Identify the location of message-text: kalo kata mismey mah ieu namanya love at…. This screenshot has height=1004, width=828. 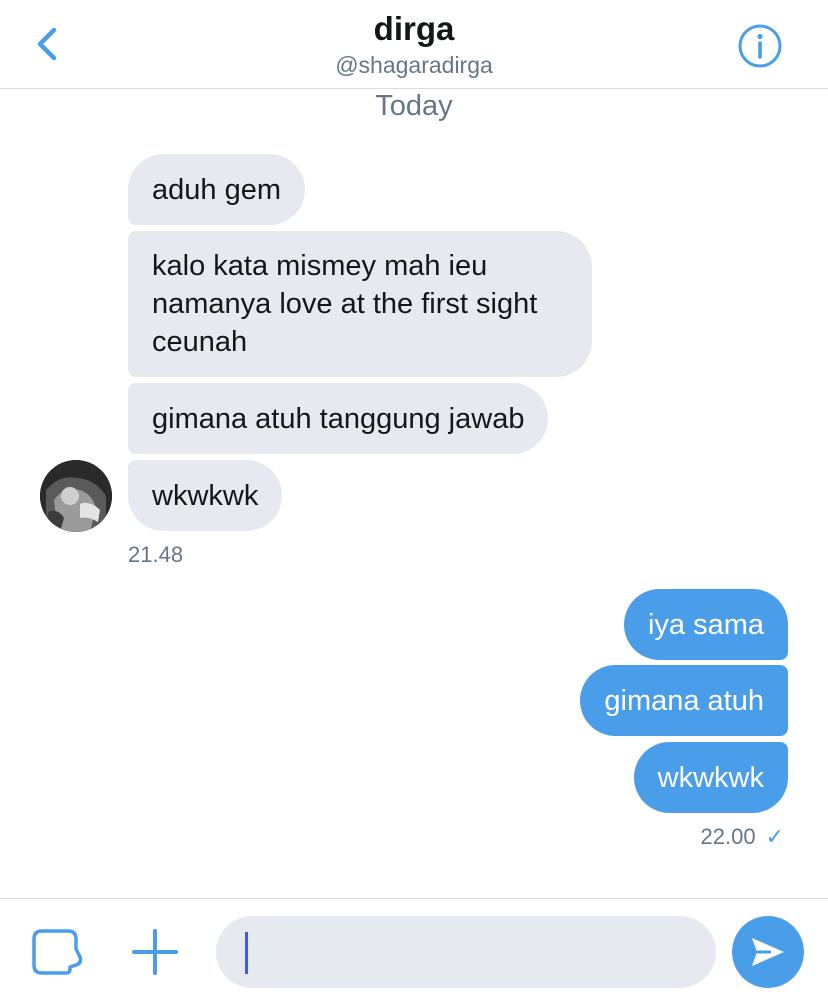
(345, 304).